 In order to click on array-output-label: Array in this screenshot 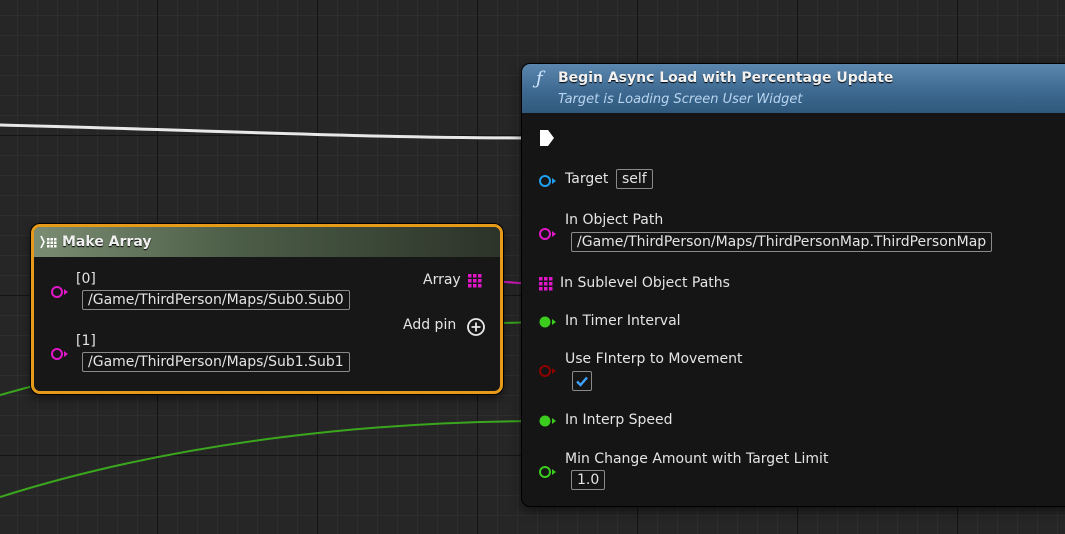, I will do `click(442, 280)`.